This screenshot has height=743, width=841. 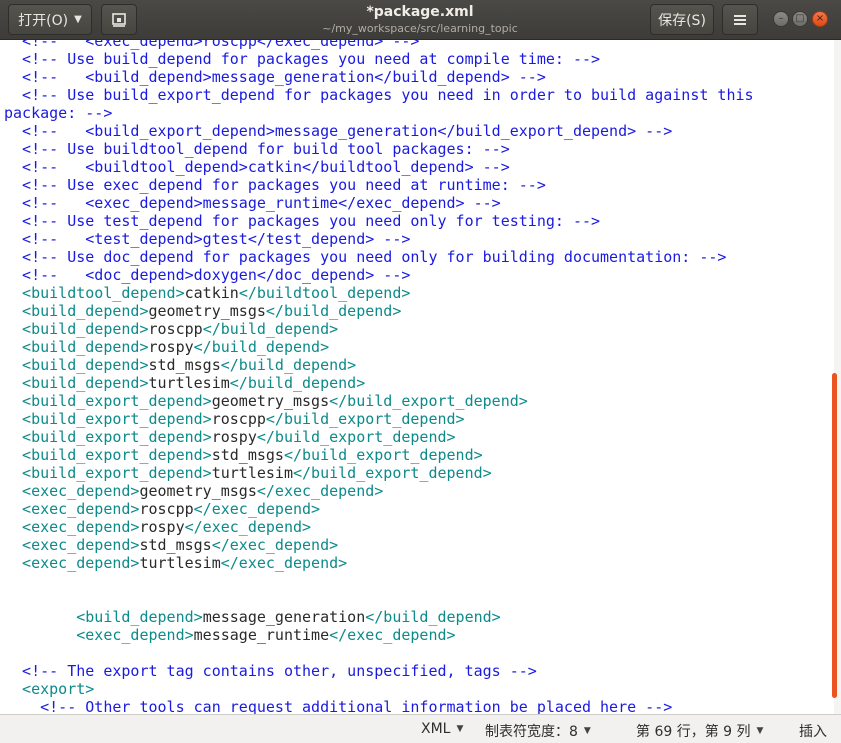 I want to click on code-line: <exec_depend>turtlesim</exec_depend>, so click(x=379, y=563).